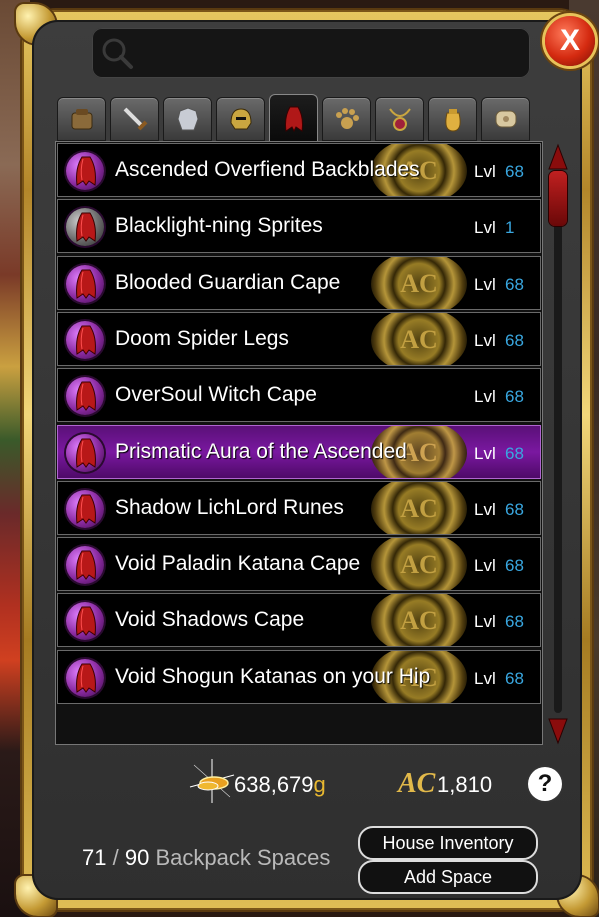 The width and height of the screenshot is (599, 917). What do you see at coordinates (117, 53) in the screenshot?
I see `search-icon` at bounding box center [117, 53].